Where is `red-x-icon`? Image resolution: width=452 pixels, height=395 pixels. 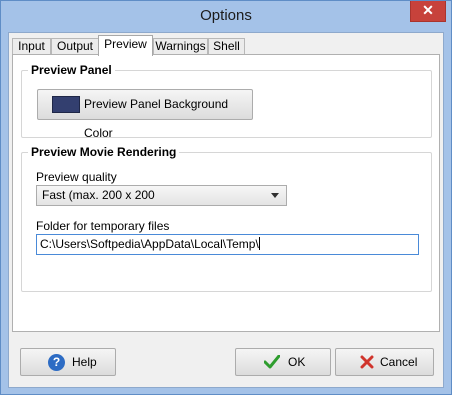
red-x-icon is located at coordinates (367, 362).